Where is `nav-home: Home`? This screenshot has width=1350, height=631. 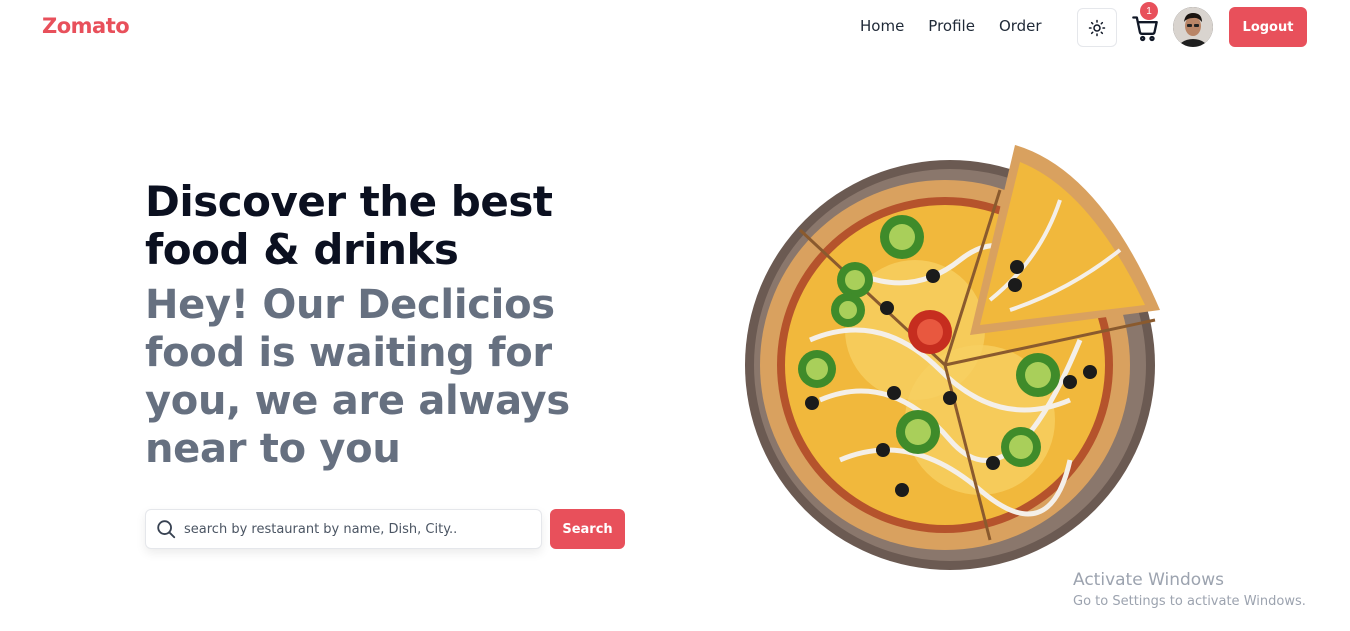 nav-home: Home is located at coordinates (882, 26).